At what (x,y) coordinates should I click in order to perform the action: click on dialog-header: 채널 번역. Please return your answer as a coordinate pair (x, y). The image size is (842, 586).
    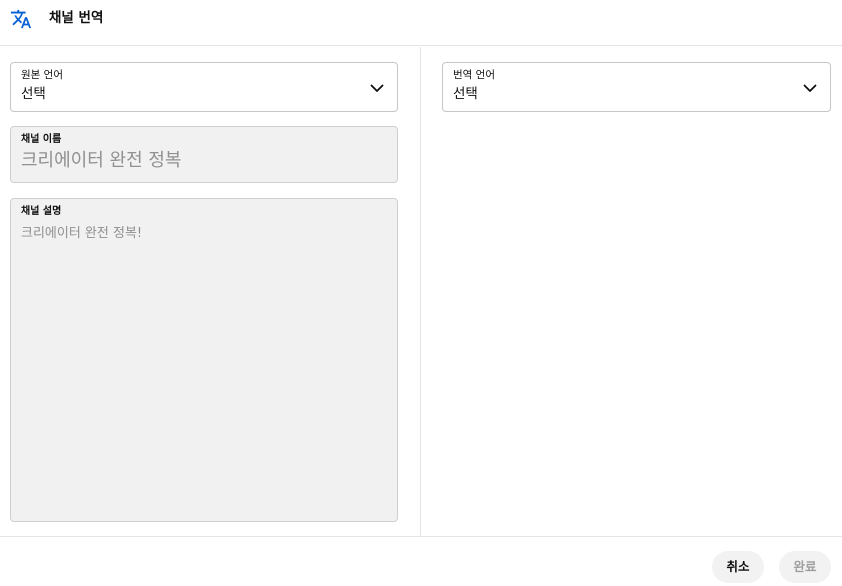
    Looking at the image, I should click on (421, 23).